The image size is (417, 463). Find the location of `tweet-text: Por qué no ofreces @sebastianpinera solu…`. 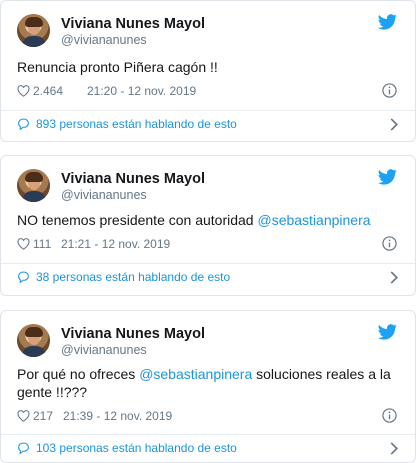

tweet-text: Por qué no ofreces @sebastianpinera solu… is located at coordinates (207, 383).